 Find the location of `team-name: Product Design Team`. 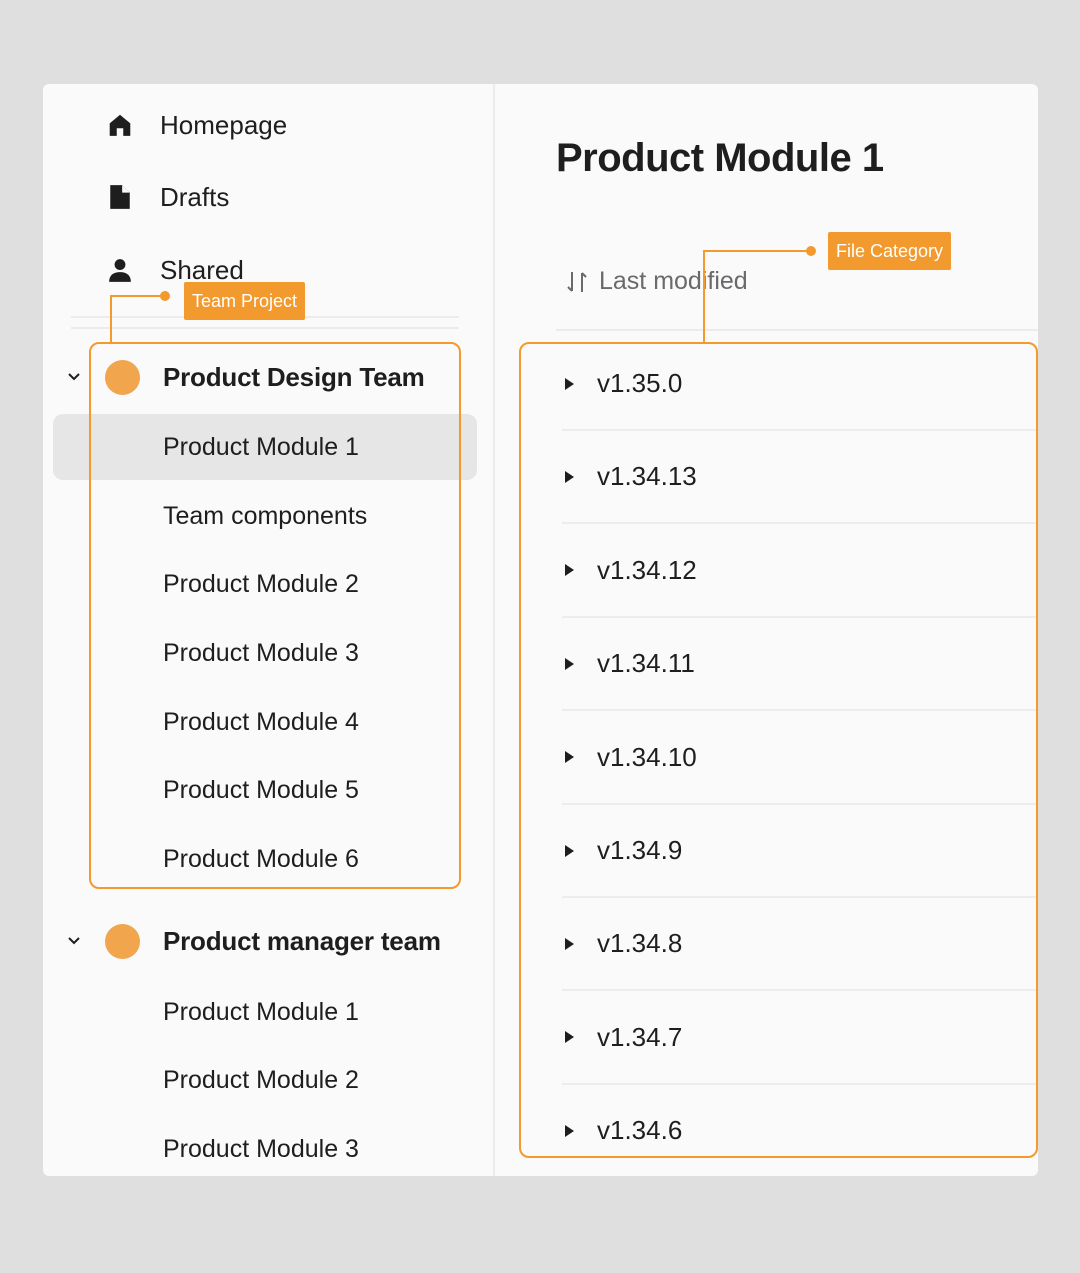

team-name: Product Design Team is located at coordinates (294, 376).